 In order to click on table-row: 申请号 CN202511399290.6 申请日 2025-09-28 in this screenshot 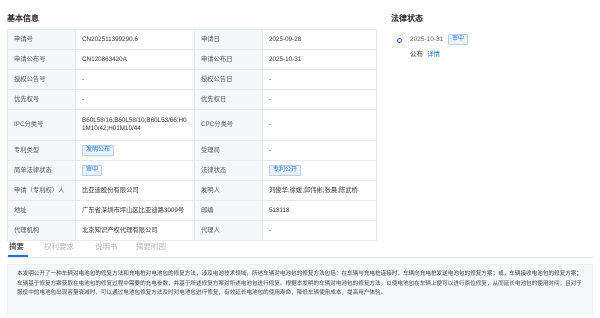, I will do `click(192, 39)`.